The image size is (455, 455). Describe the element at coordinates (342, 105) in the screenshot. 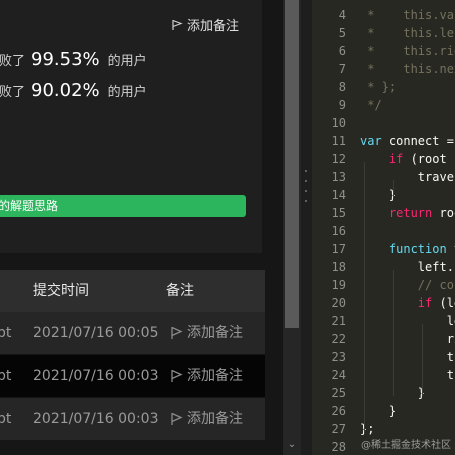

I see `line-number: 9` at that location.